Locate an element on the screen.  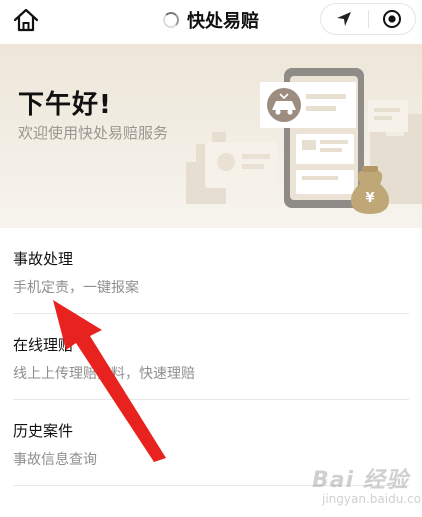
location-button is located at coordinates (344, 19).